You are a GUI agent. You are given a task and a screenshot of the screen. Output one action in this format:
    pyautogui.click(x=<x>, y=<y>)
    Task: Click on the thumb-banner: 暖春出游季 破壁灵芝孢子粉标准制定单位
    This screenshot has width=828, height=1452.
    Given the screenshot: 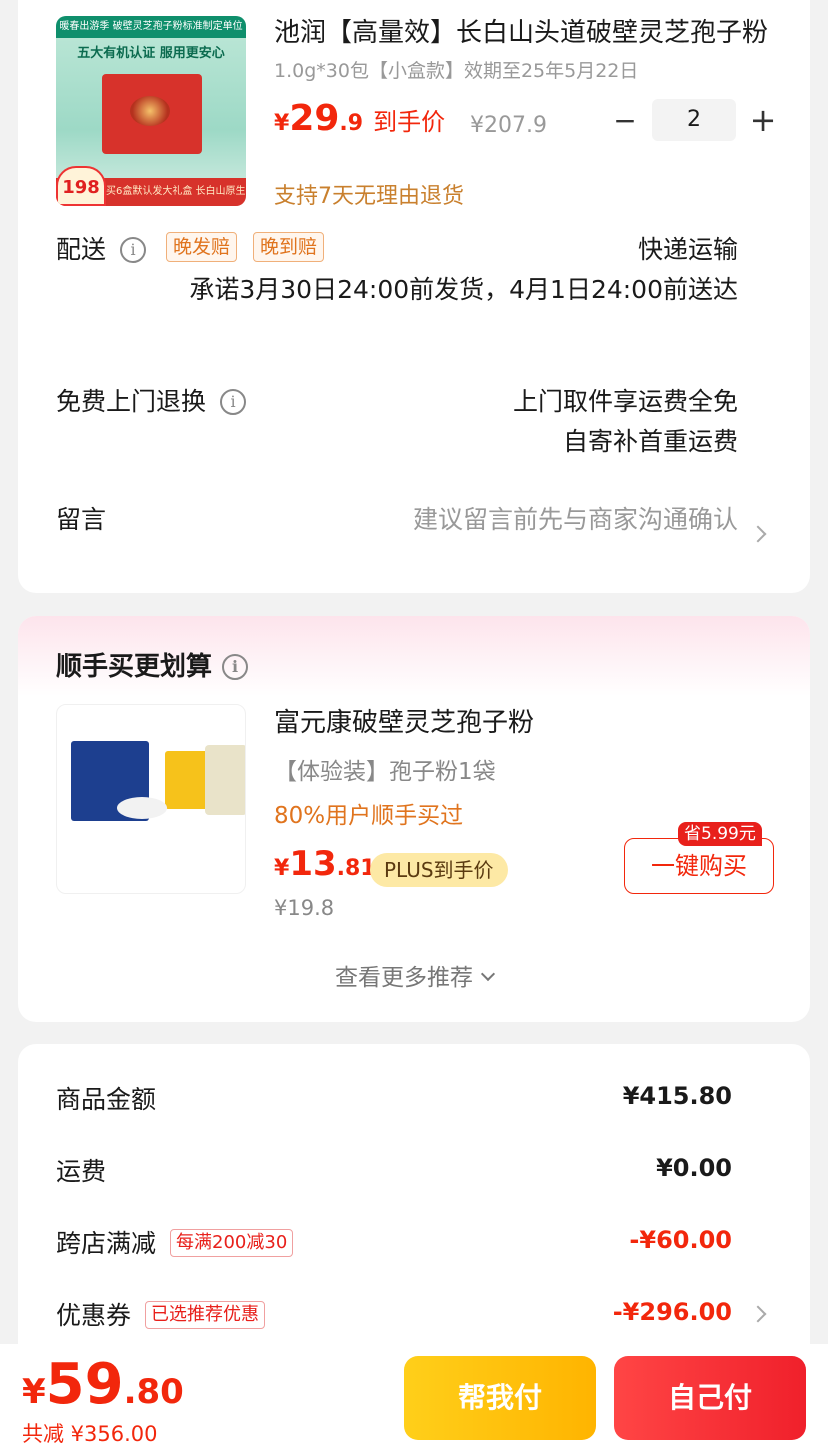 What is the action you would take?
    pyautogui.click(x=151, y=27)
    